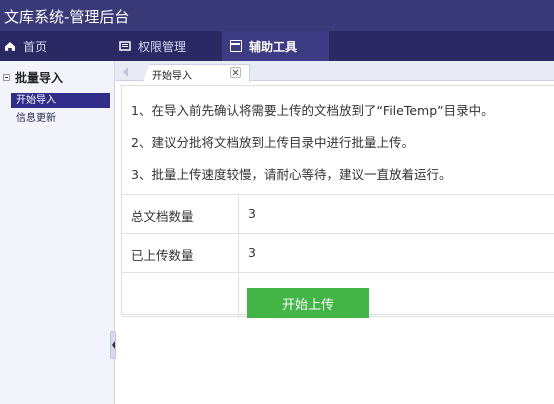  I want to click on nav-item-tools: 辅助工具, so click(275, 46).